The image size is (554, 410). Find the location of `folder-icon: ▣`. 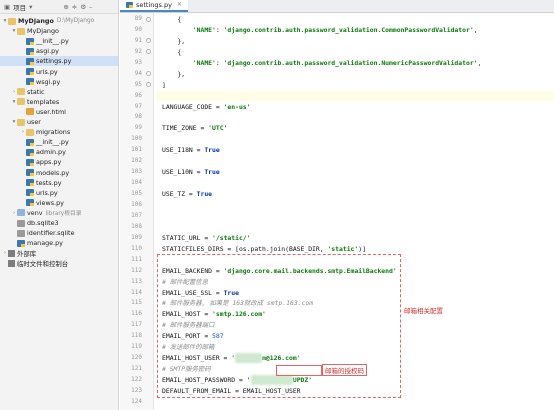

folder-icon: ▣ is located at coordinates (7, 6).